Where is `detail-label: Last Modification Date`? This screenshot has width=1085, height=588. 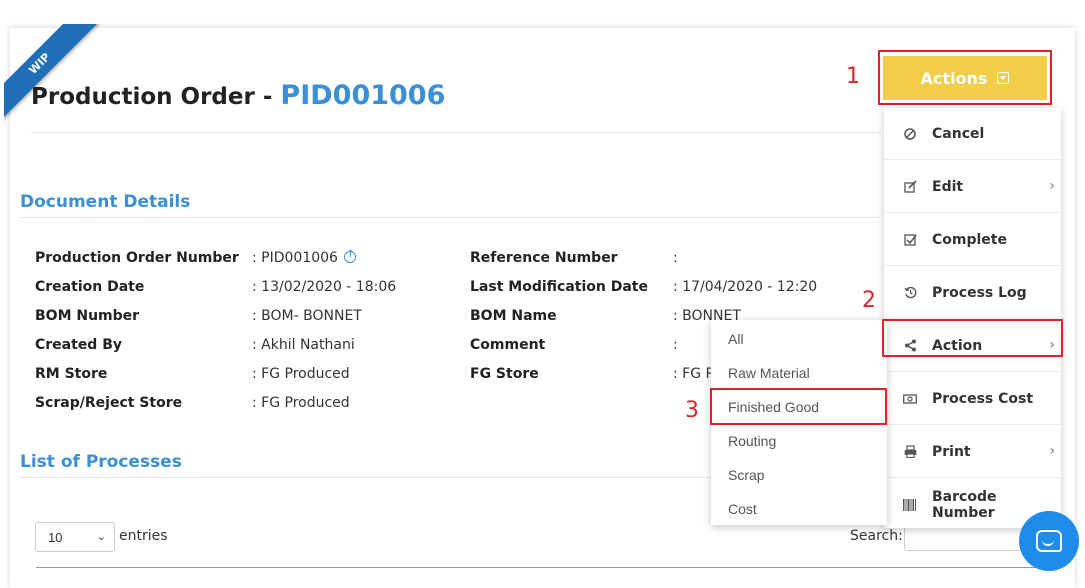 detail-label: Last Modification Date is located at coordinates (559, 287).